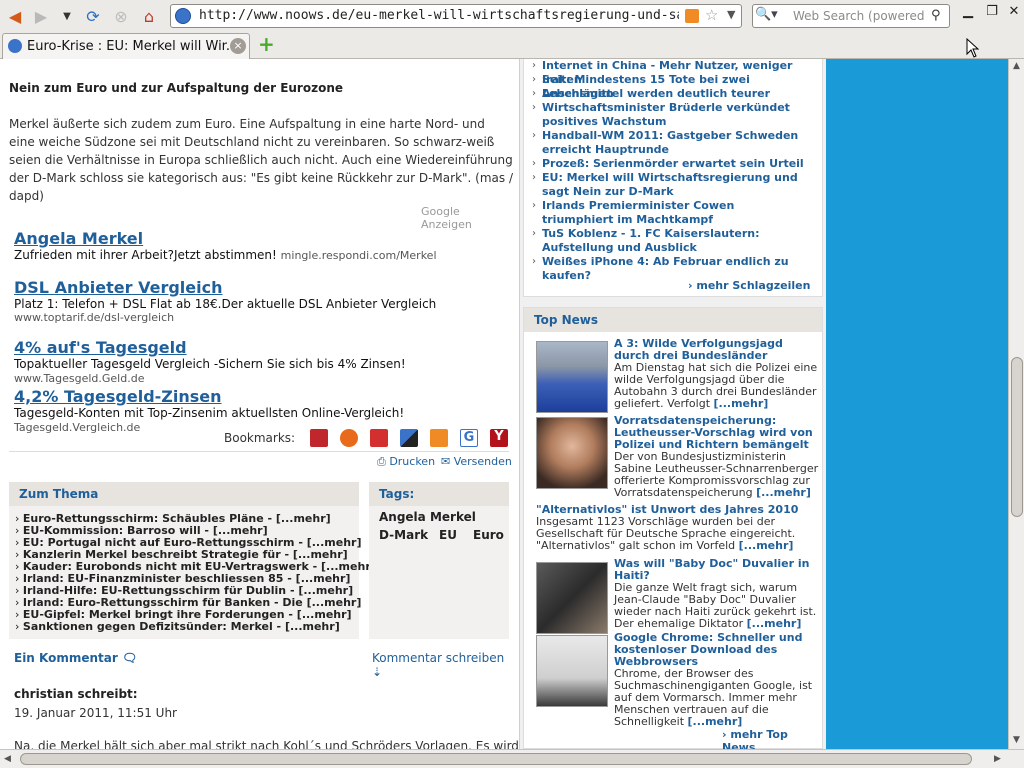  Describe the element at coordinates (488, 535) in the screenshot. I see `tag-link: Euro` at that location.